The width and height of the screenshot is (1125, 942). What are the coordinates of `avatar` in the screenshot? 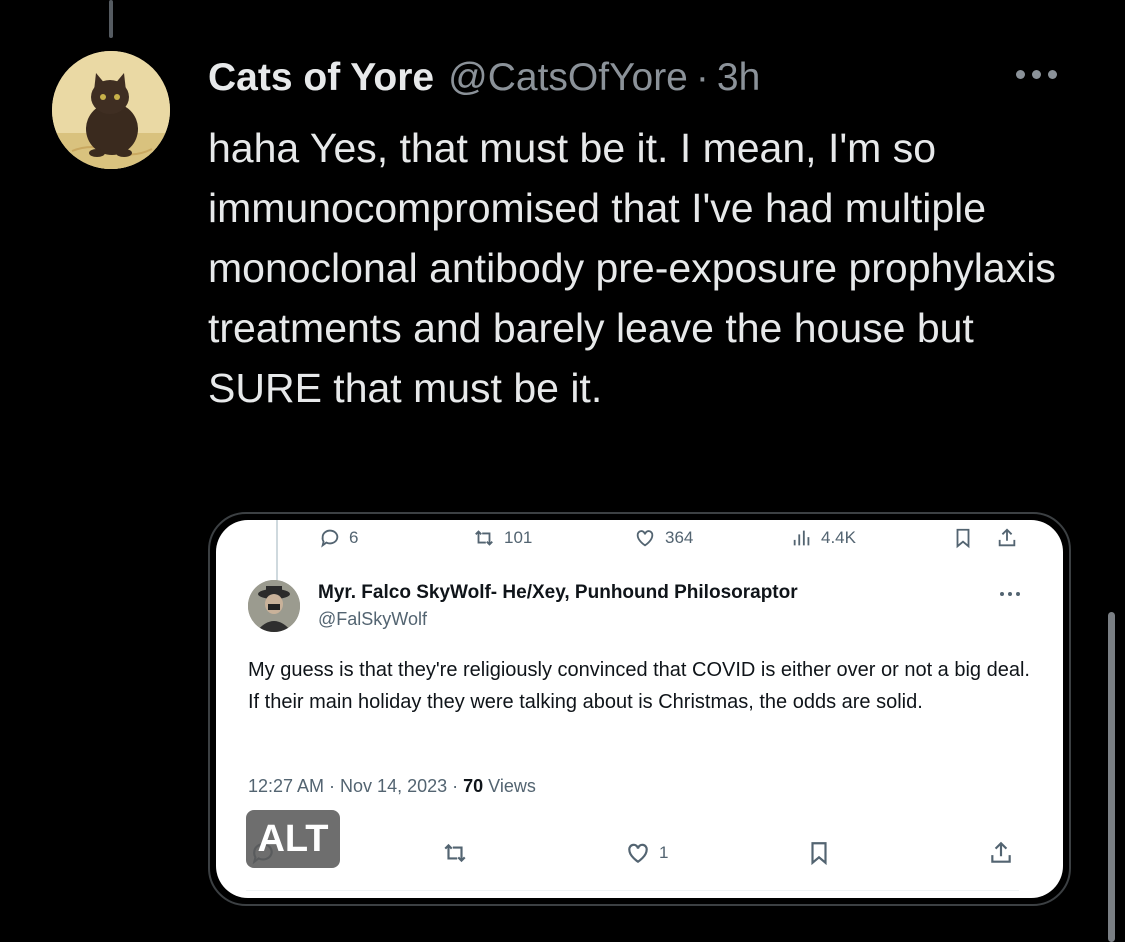 It's located at (274, 606).